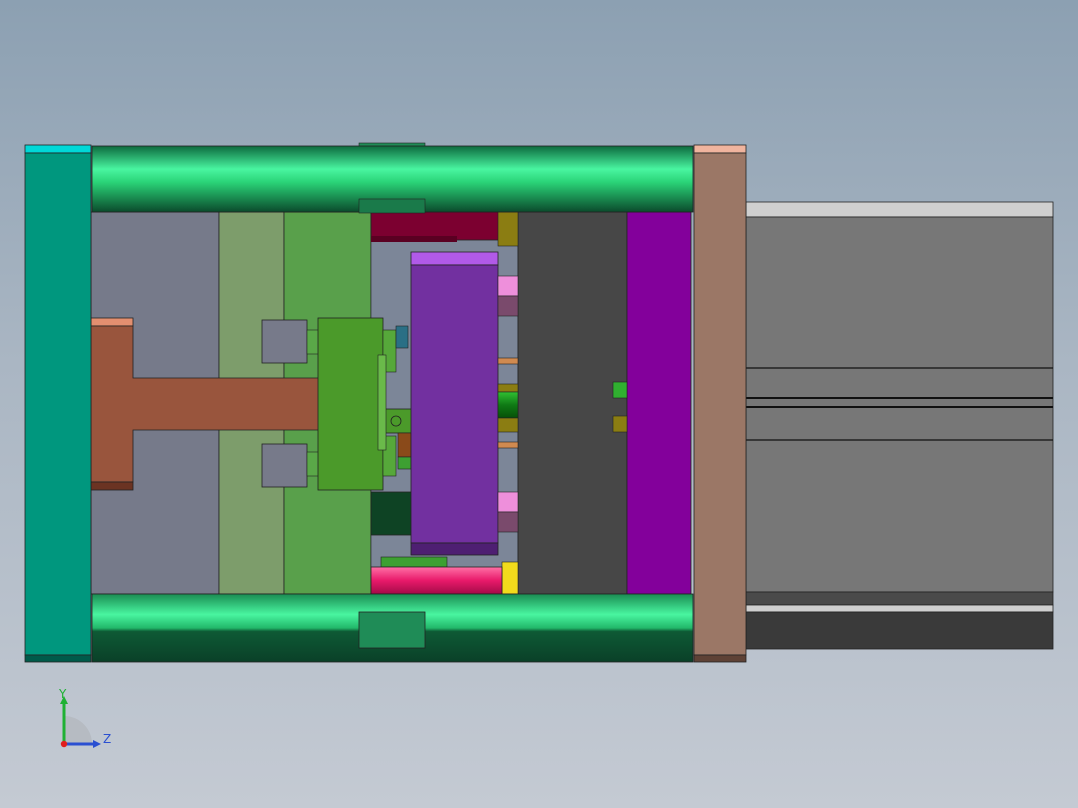  Describe the element at coordinates (399, 421) in the screenshot. I see `slider-core` at that location.